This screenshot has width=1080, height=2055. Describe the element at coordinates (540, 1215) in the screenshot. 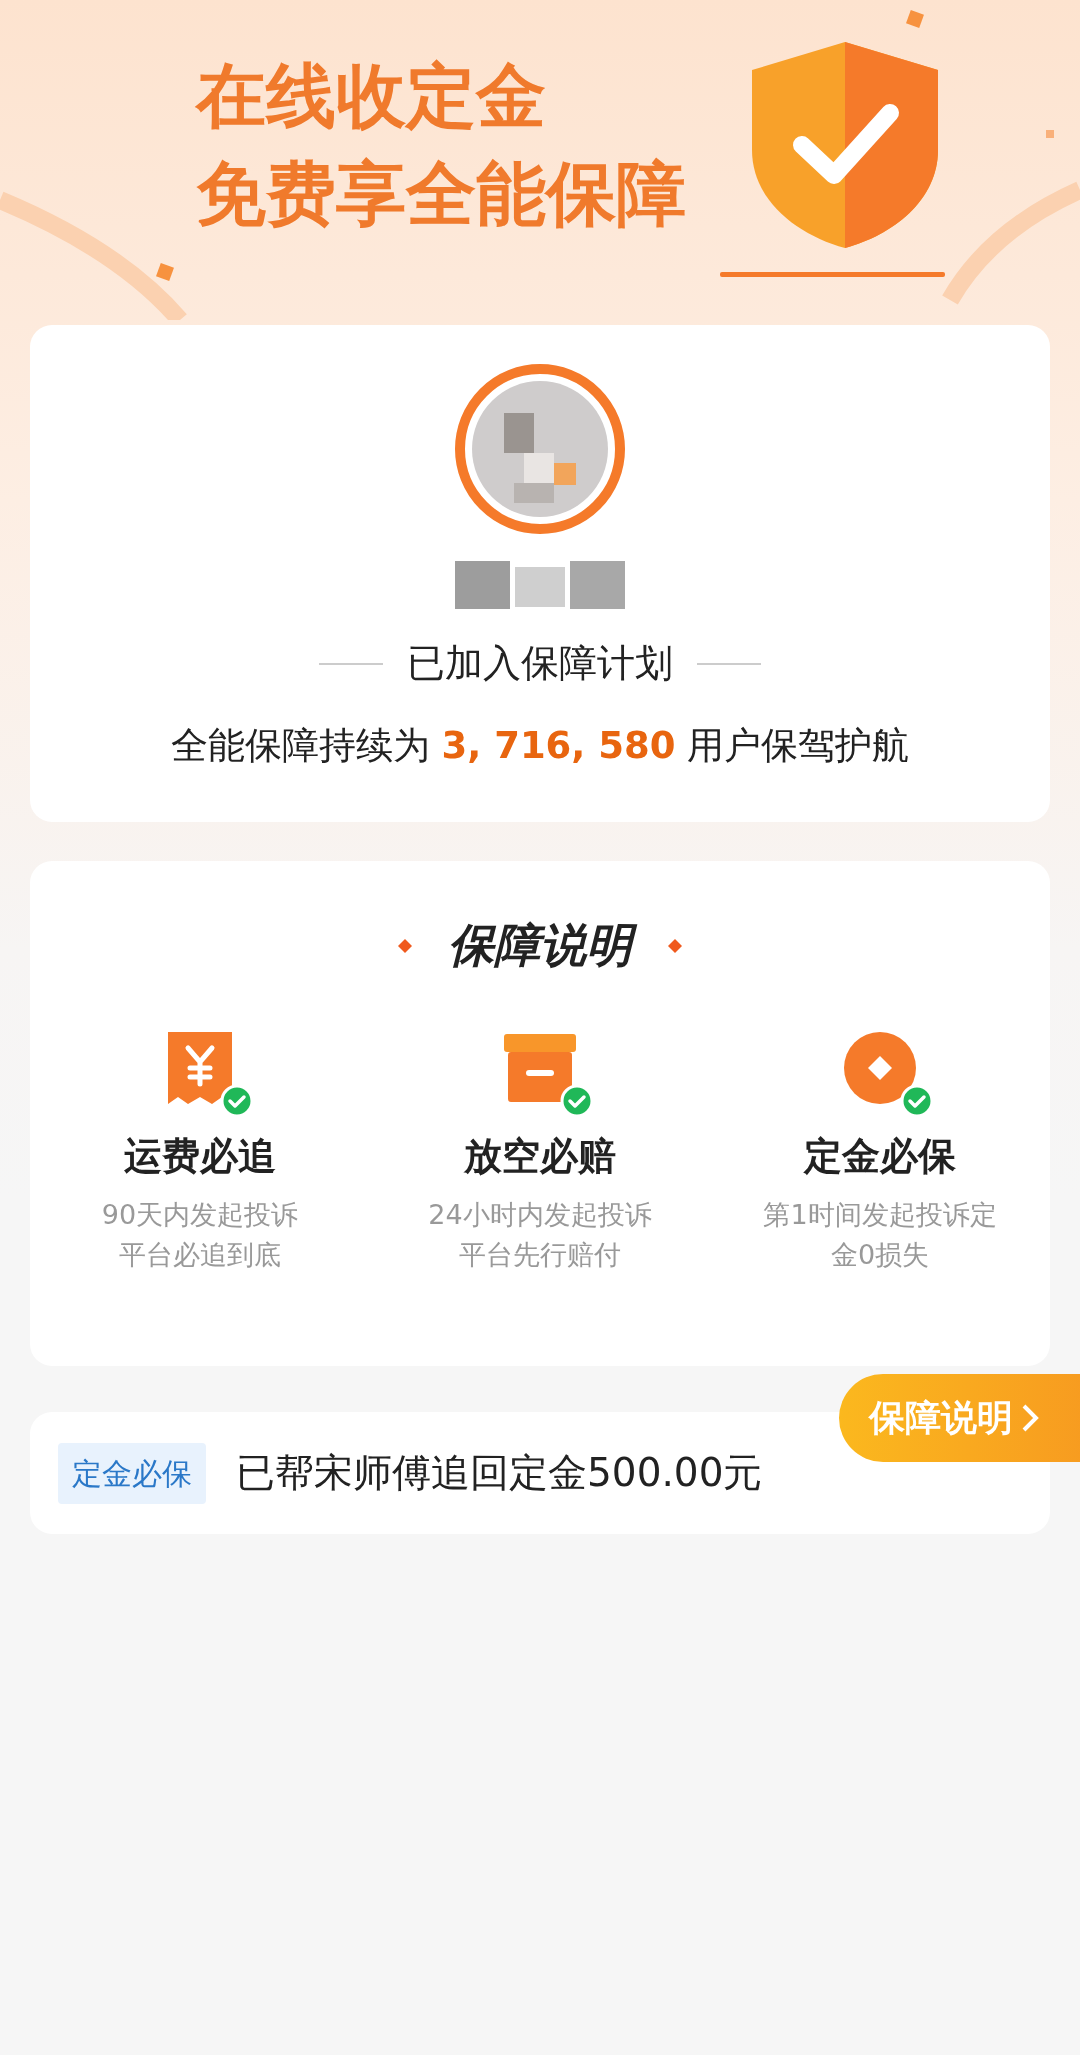

I see `guarantee-desc: 24小时内发起投诉` at that location.